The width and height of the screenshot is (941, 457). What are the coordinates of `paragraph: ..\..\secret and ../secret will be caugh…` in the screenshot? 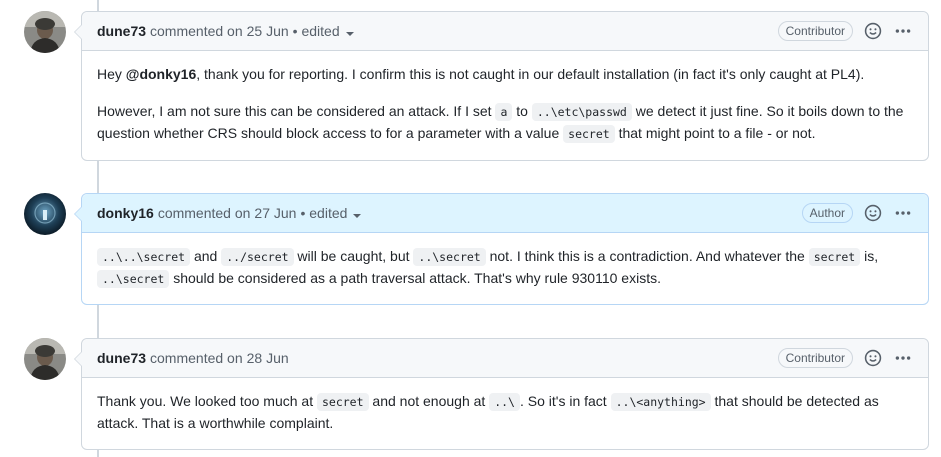 It's located at (505, 268).